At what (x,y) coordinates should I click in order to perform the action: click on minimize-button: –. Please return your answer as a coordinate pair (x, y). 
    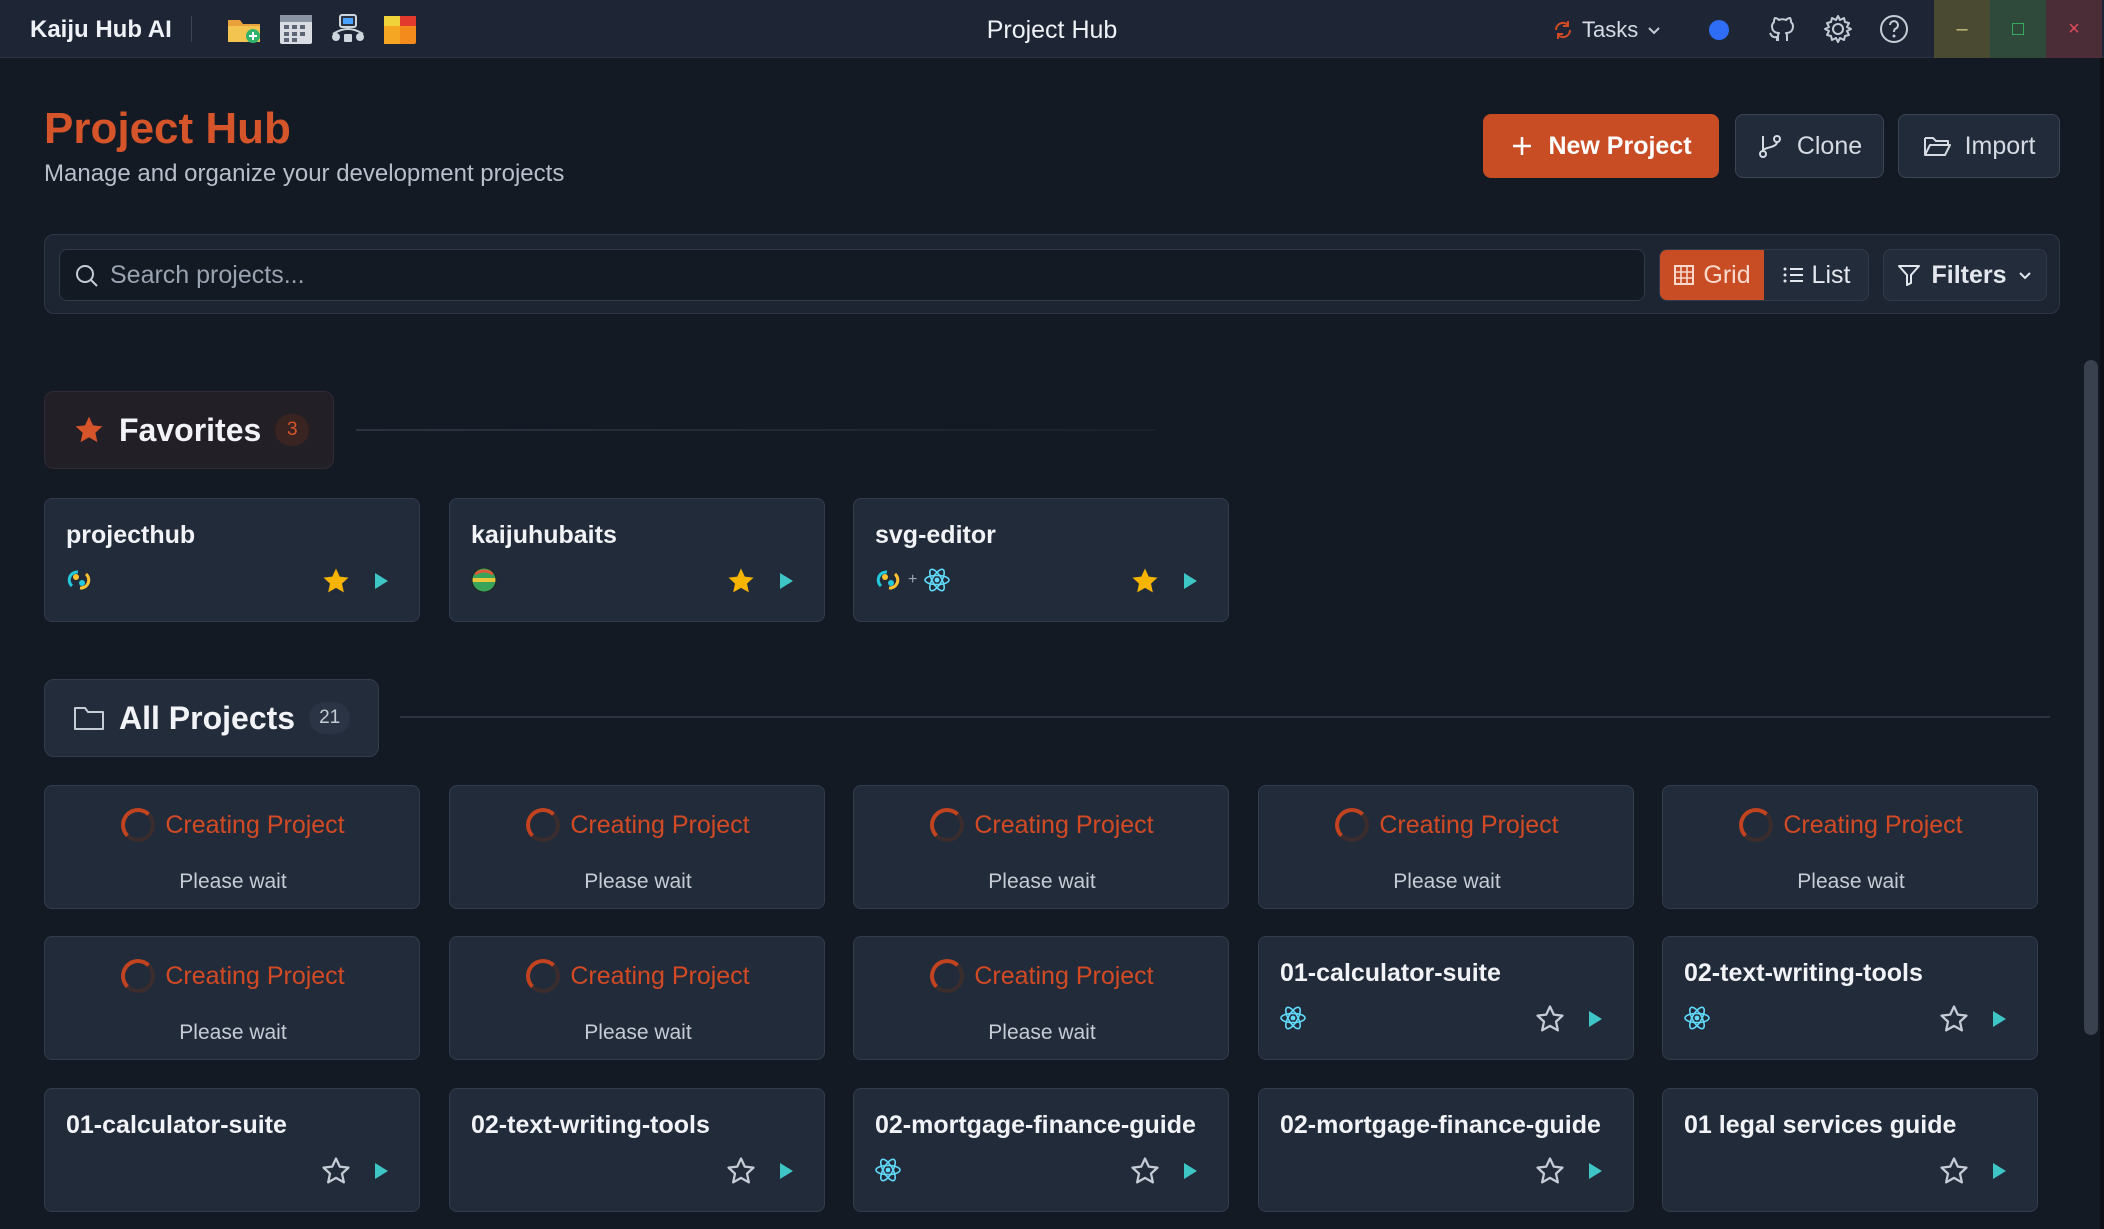
    Looking at the image, I should click on (1962, 29).